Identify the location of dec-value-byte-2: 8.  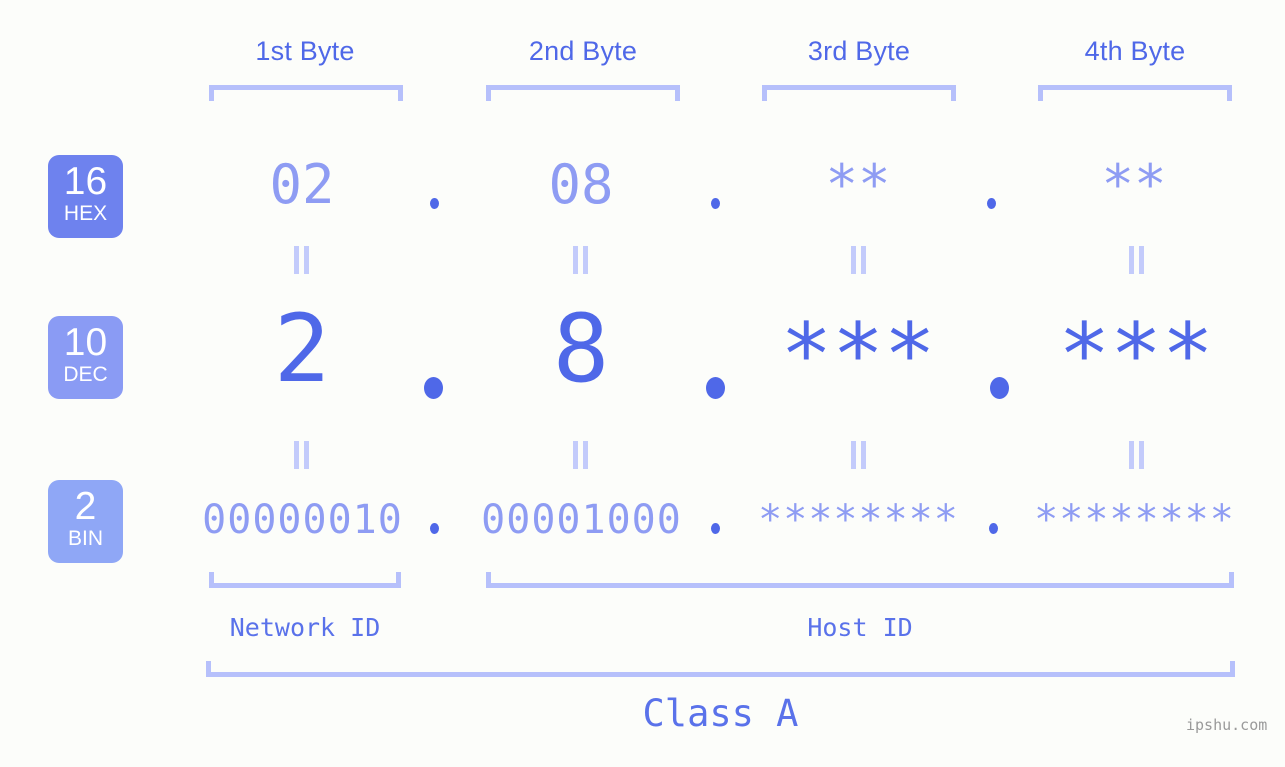
(581, 349).